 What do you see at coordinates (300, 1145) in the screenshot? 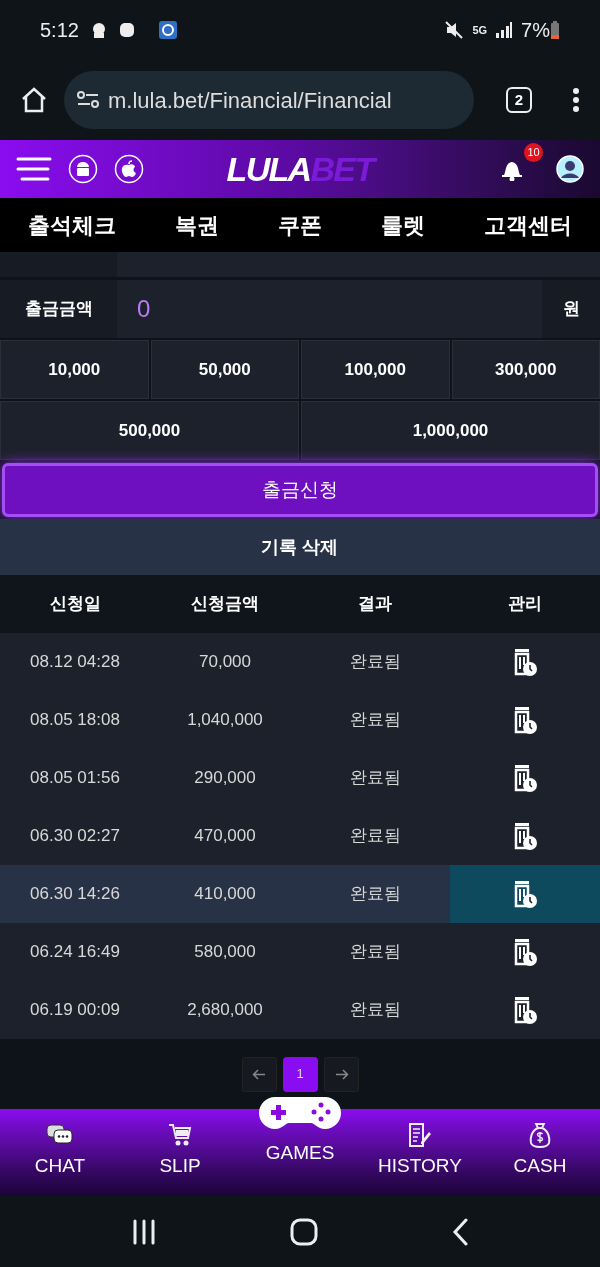
I see `bottom-nav-item: GAMES` at bounding box center [300, 1145].